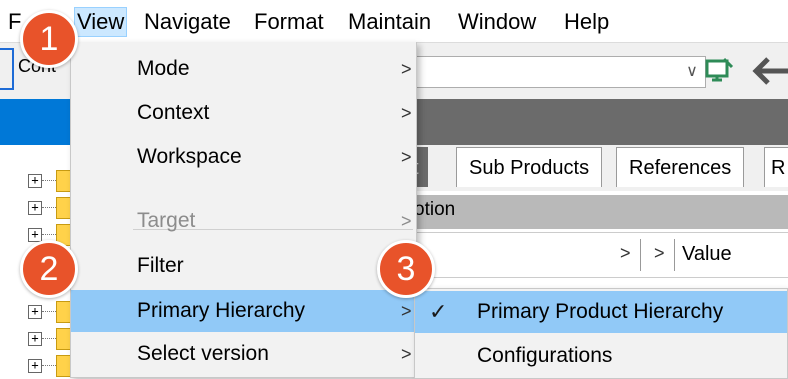 The width and height of the screenshot is (788, 379). What do you see at coordinates (163, 68) in the screenshot?
I see `menu-item-label: Mode` at bounding box center [163, 68].